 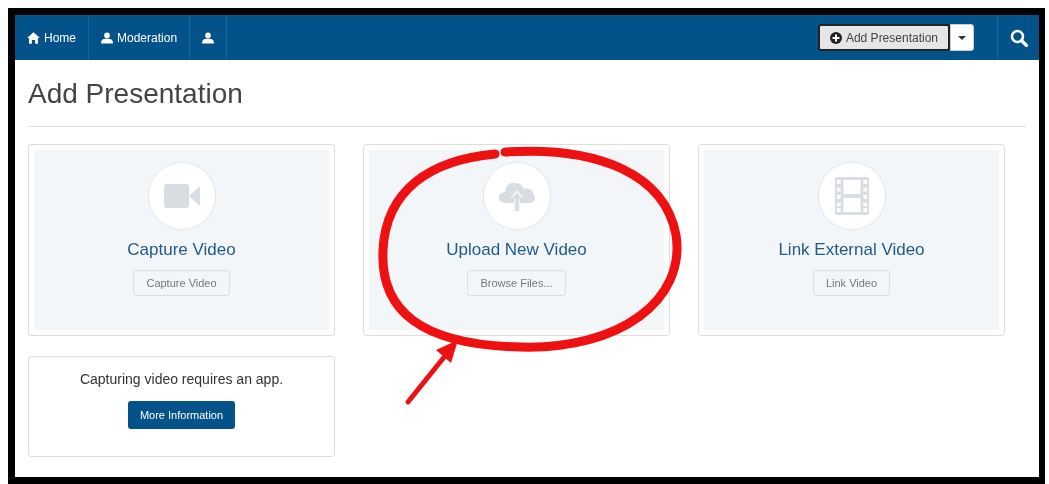 What do you see at coordinates (181, 250) in the screenshot?
I see `option-title: Capture Video` at bounding box center [181, 250].